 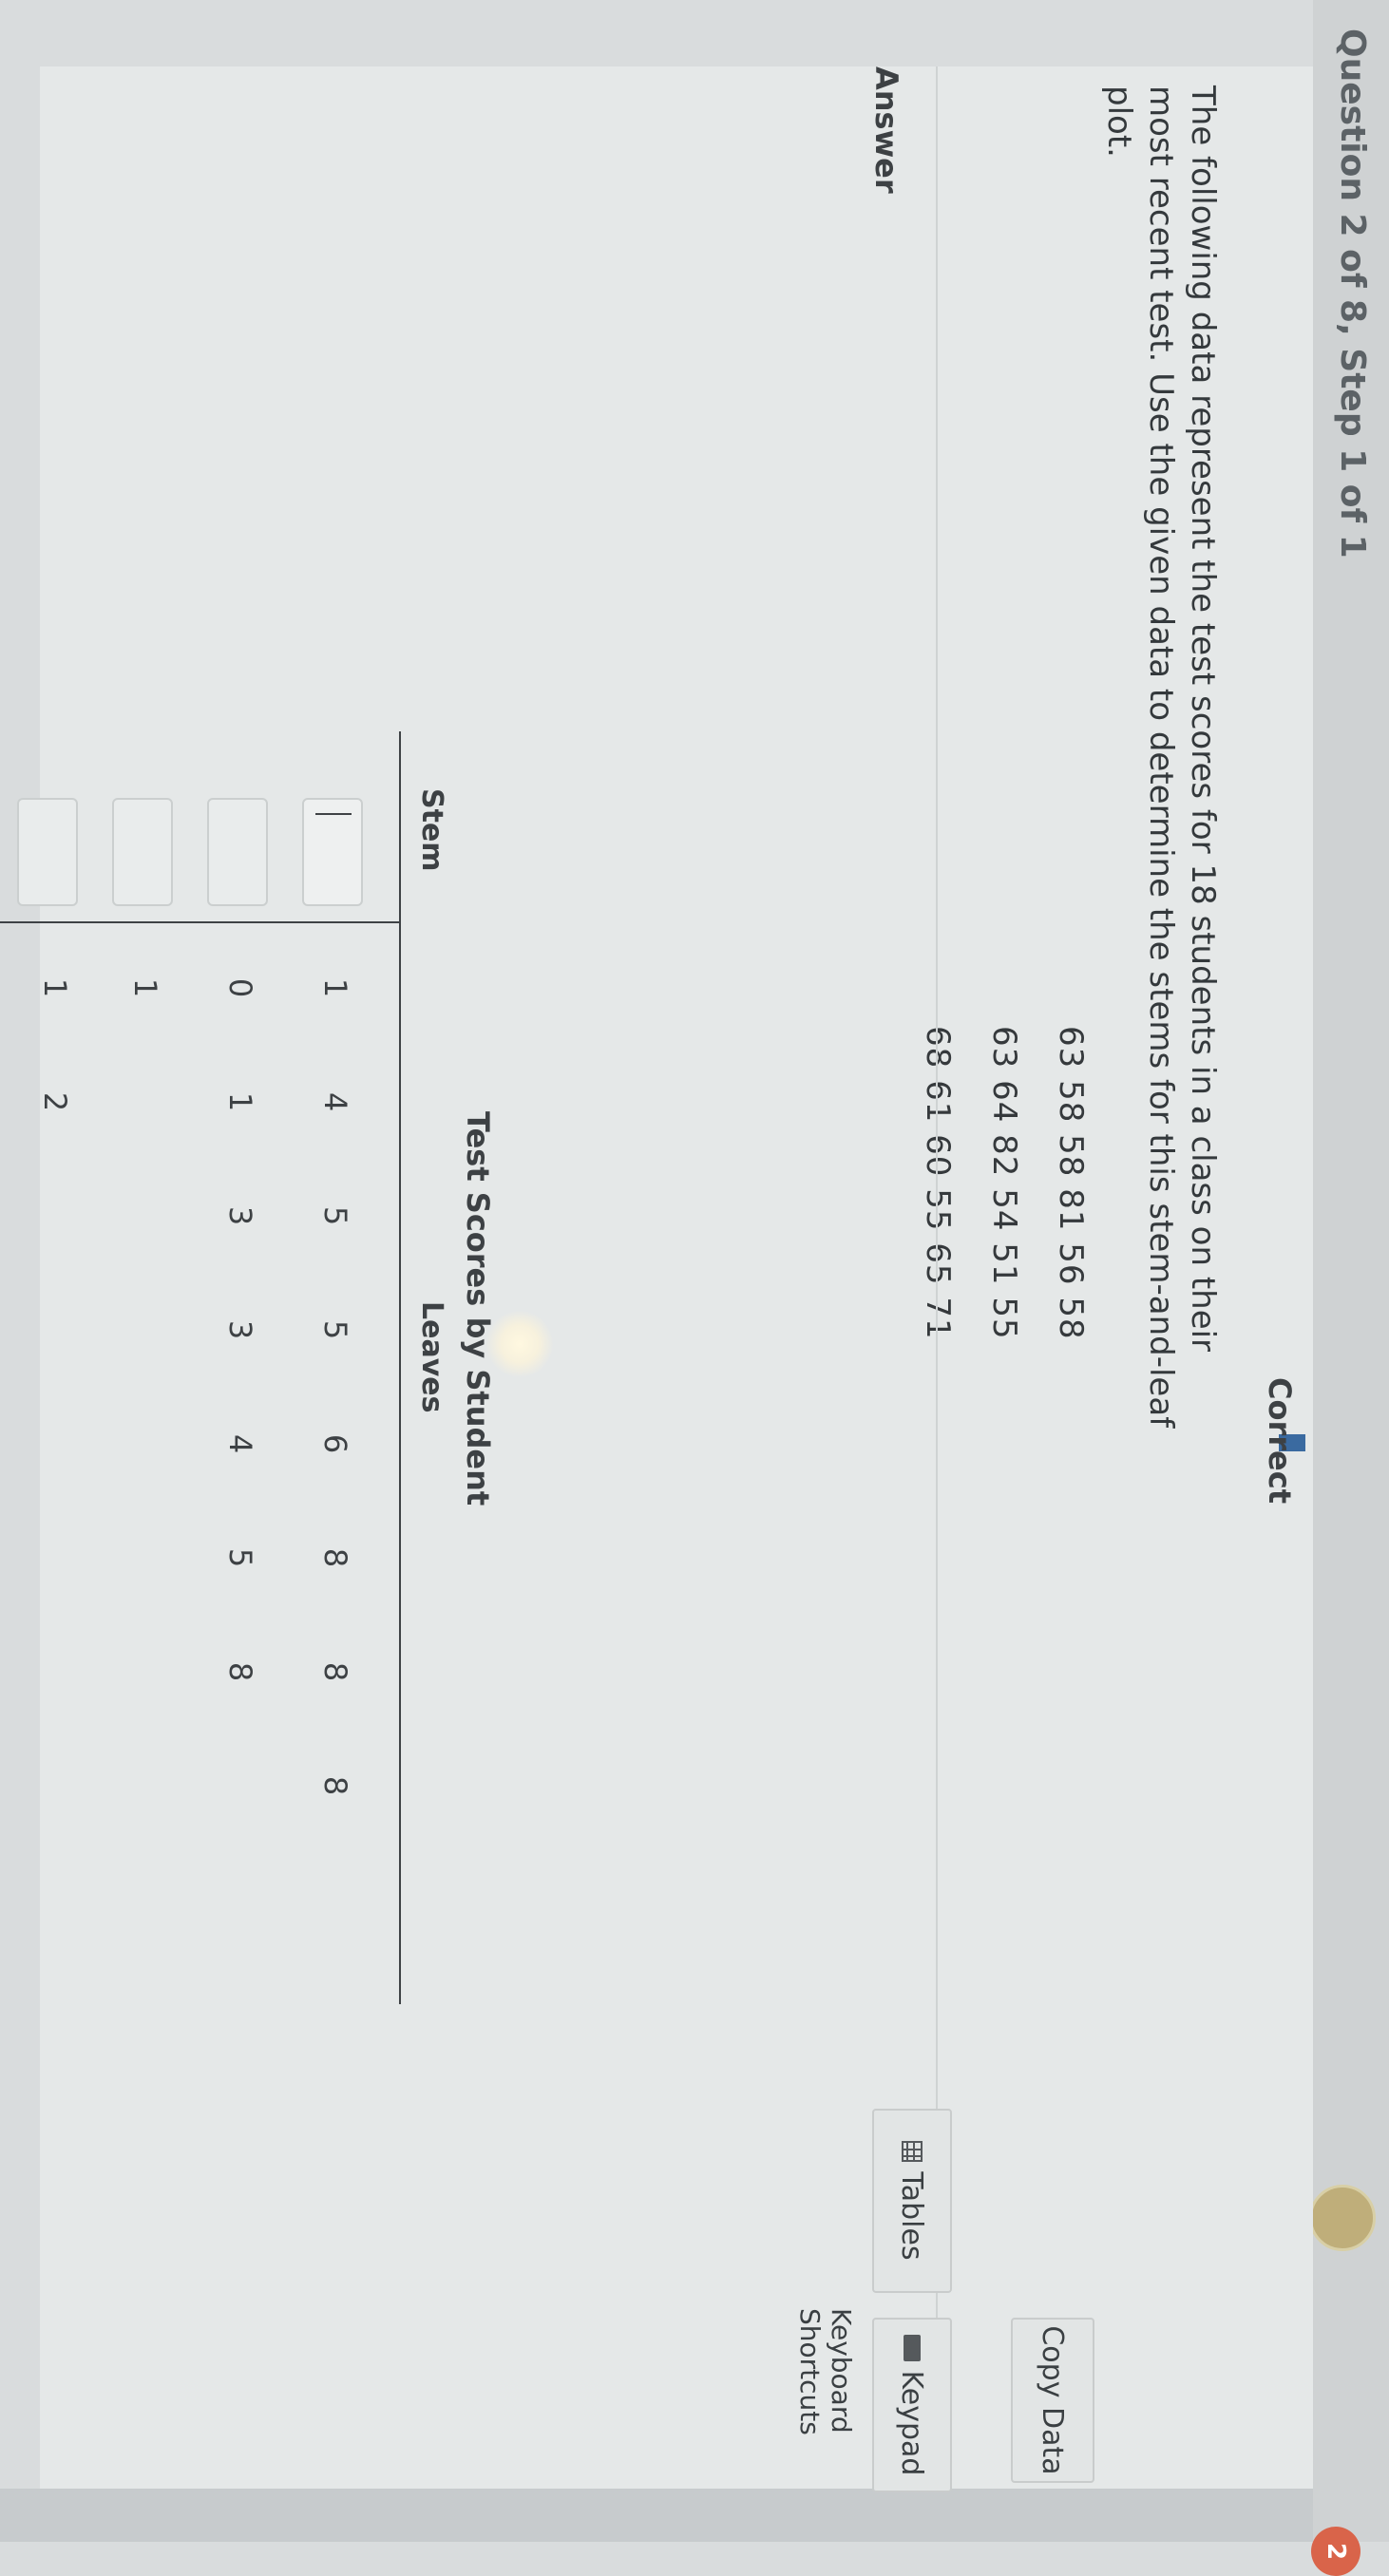 I want to click on leaf-3-1: 1, so click(x=145, y=987).